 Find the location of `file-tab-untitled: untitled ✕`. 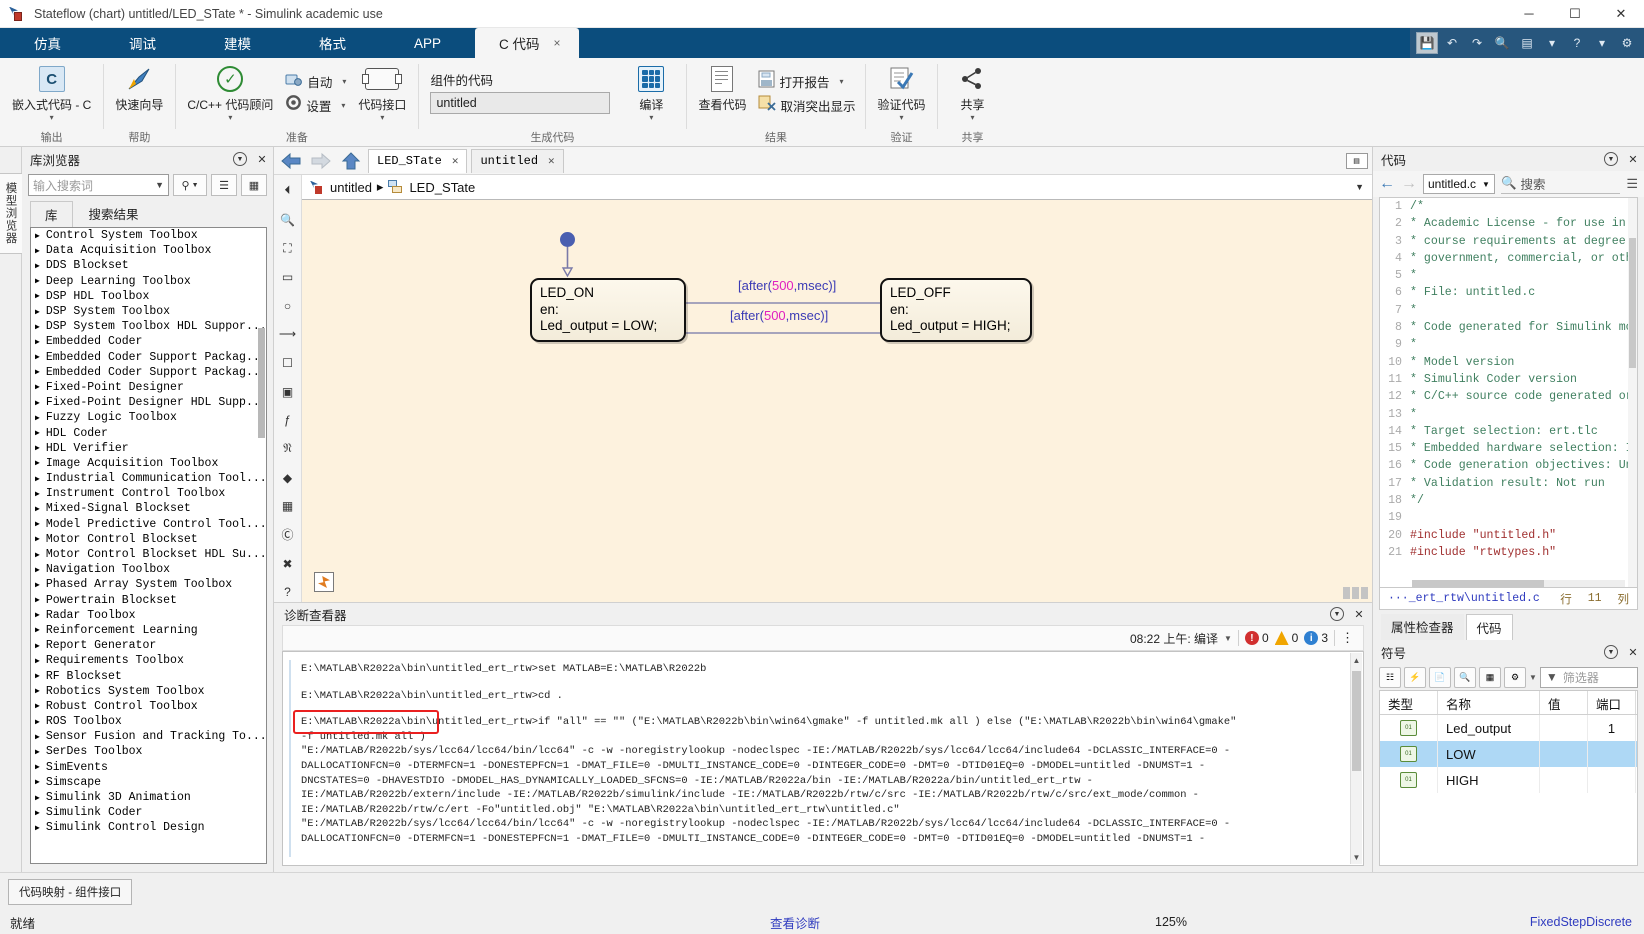

file-tab-untitled: untitled ✕ is located at coordinates (517, 160).